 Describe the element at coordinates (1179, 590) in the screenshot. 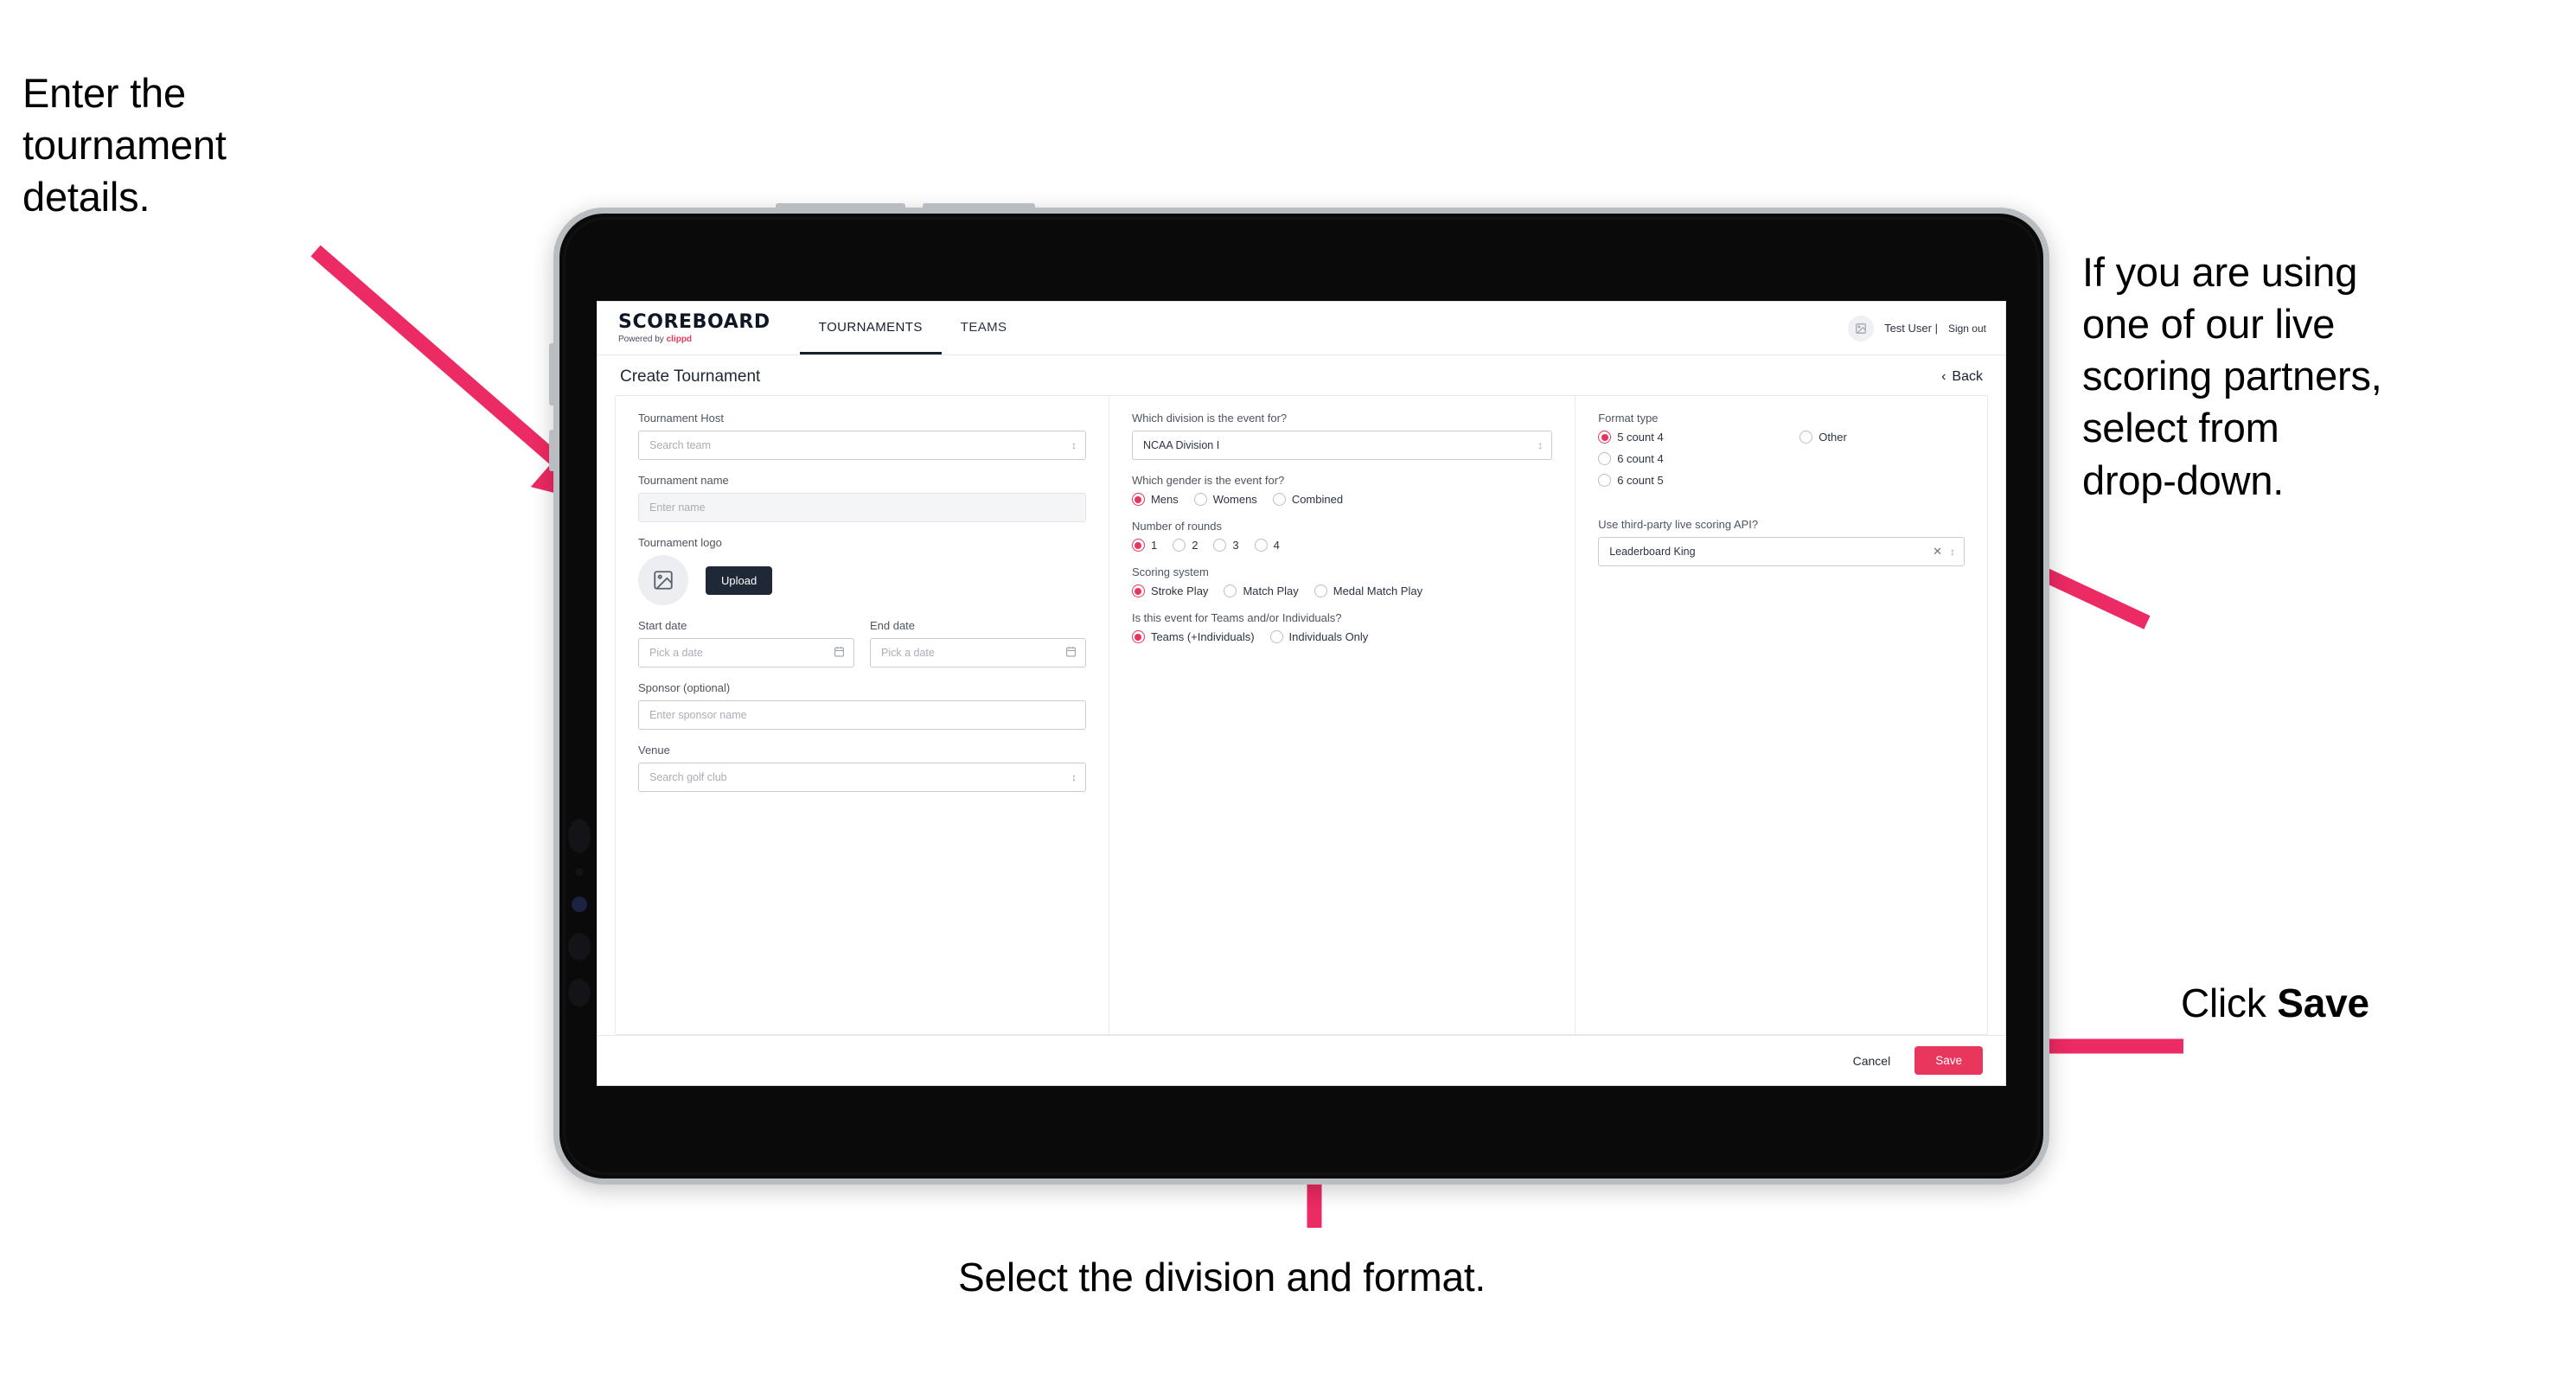

I see `radio-scoring-stroke-play-label: Stroke Play` at that location.